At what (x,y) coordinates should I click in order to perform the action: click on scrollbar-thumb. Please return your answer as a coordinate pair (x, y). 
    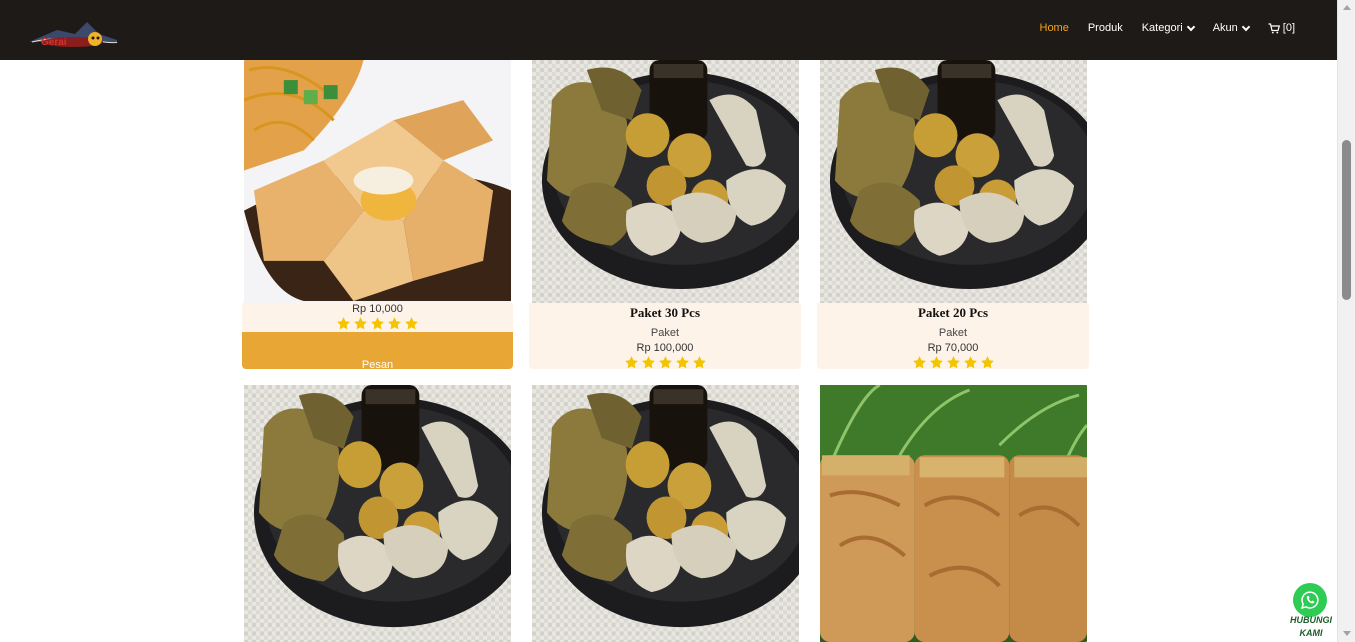
    Looking at the image, I should click on (1346, 220).